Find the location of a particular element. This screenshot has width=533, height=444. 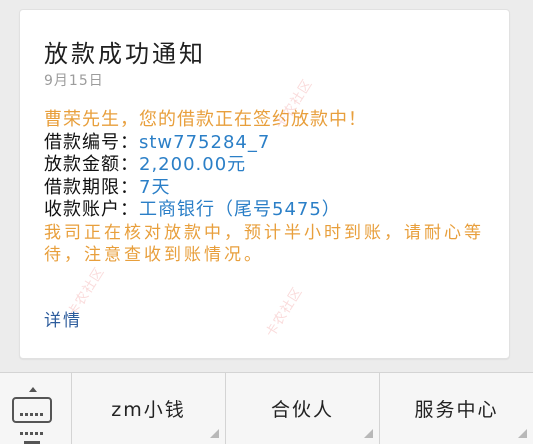

keyboard-icon is located at coordinates (32, 420).